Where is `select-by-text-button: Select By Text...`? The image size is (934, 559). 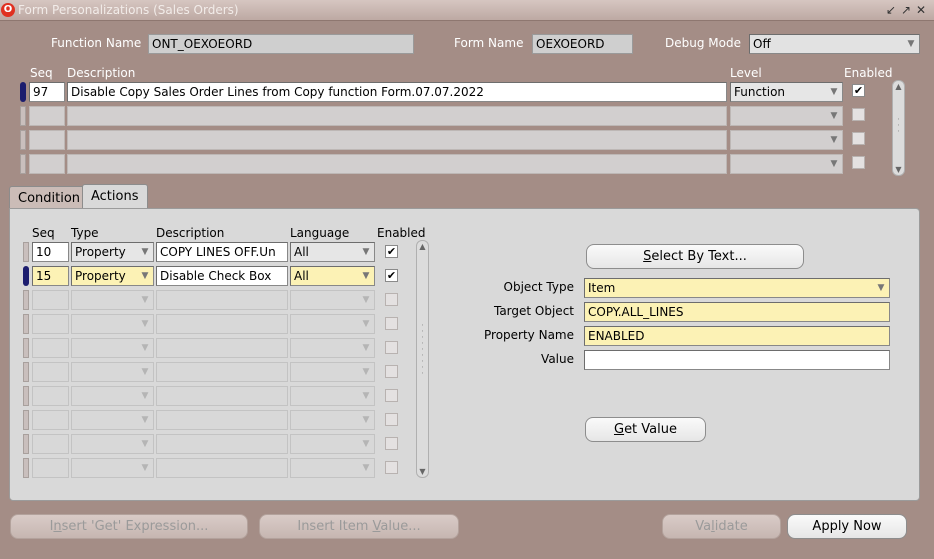
select-by-text-button: Select By Text... is located at coordinates (695, 256).